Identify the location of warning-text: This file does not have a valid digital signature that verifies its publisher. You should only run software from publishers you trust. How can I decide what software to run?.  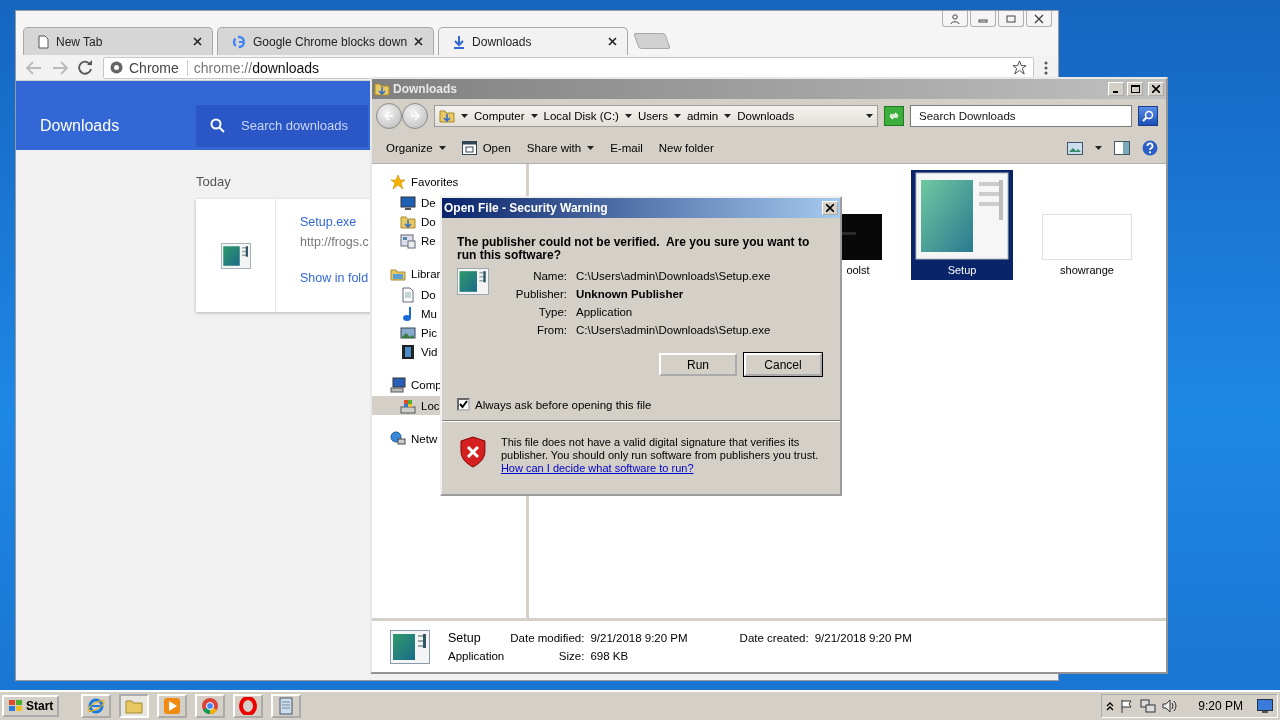
(660, 455).